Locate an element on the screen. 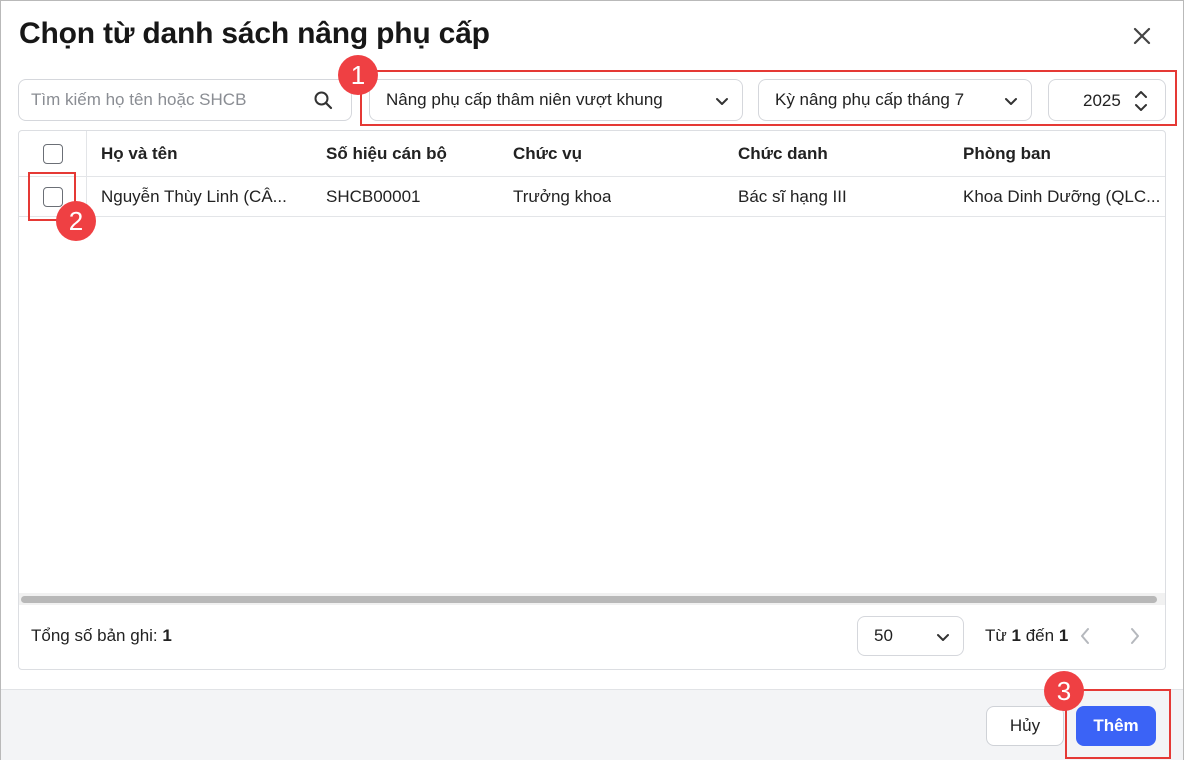 The image size is (1184, 760). chevron-right-icon is located at coordinates (1135, 636).